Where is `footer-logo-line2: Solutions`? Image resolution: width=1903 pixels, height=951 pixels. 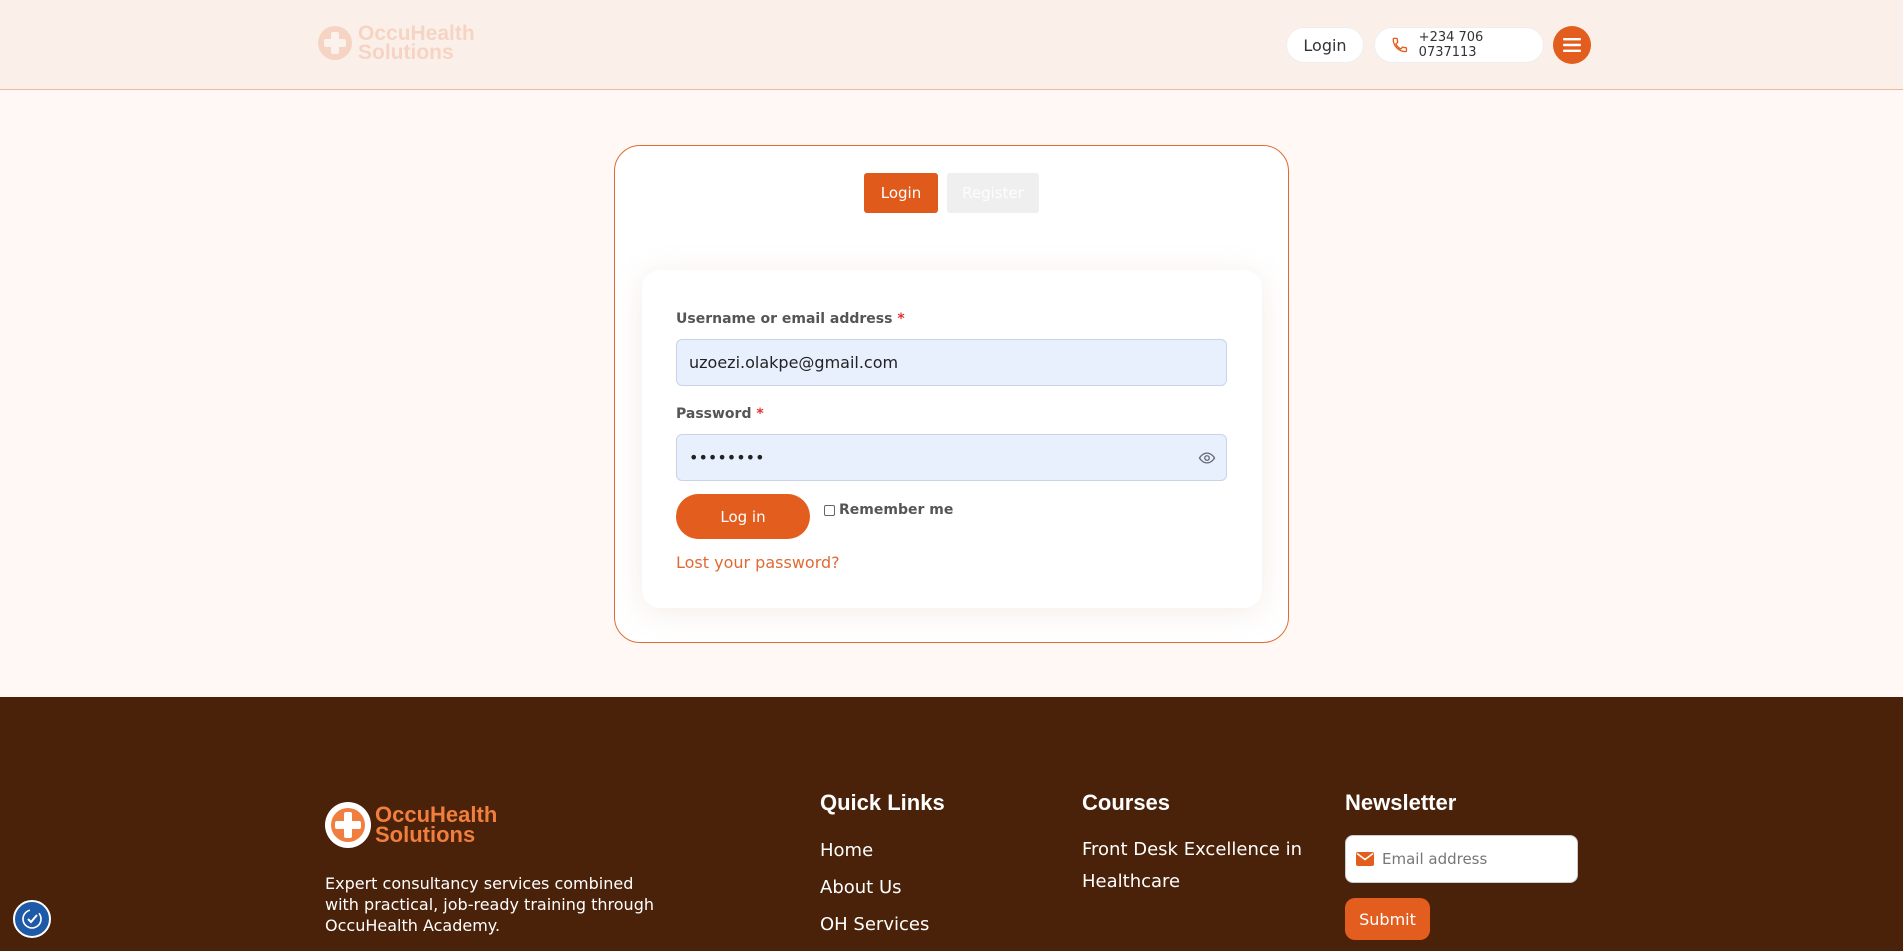
footer-logo-line2: Solutions is located at coordinates (425, 834).